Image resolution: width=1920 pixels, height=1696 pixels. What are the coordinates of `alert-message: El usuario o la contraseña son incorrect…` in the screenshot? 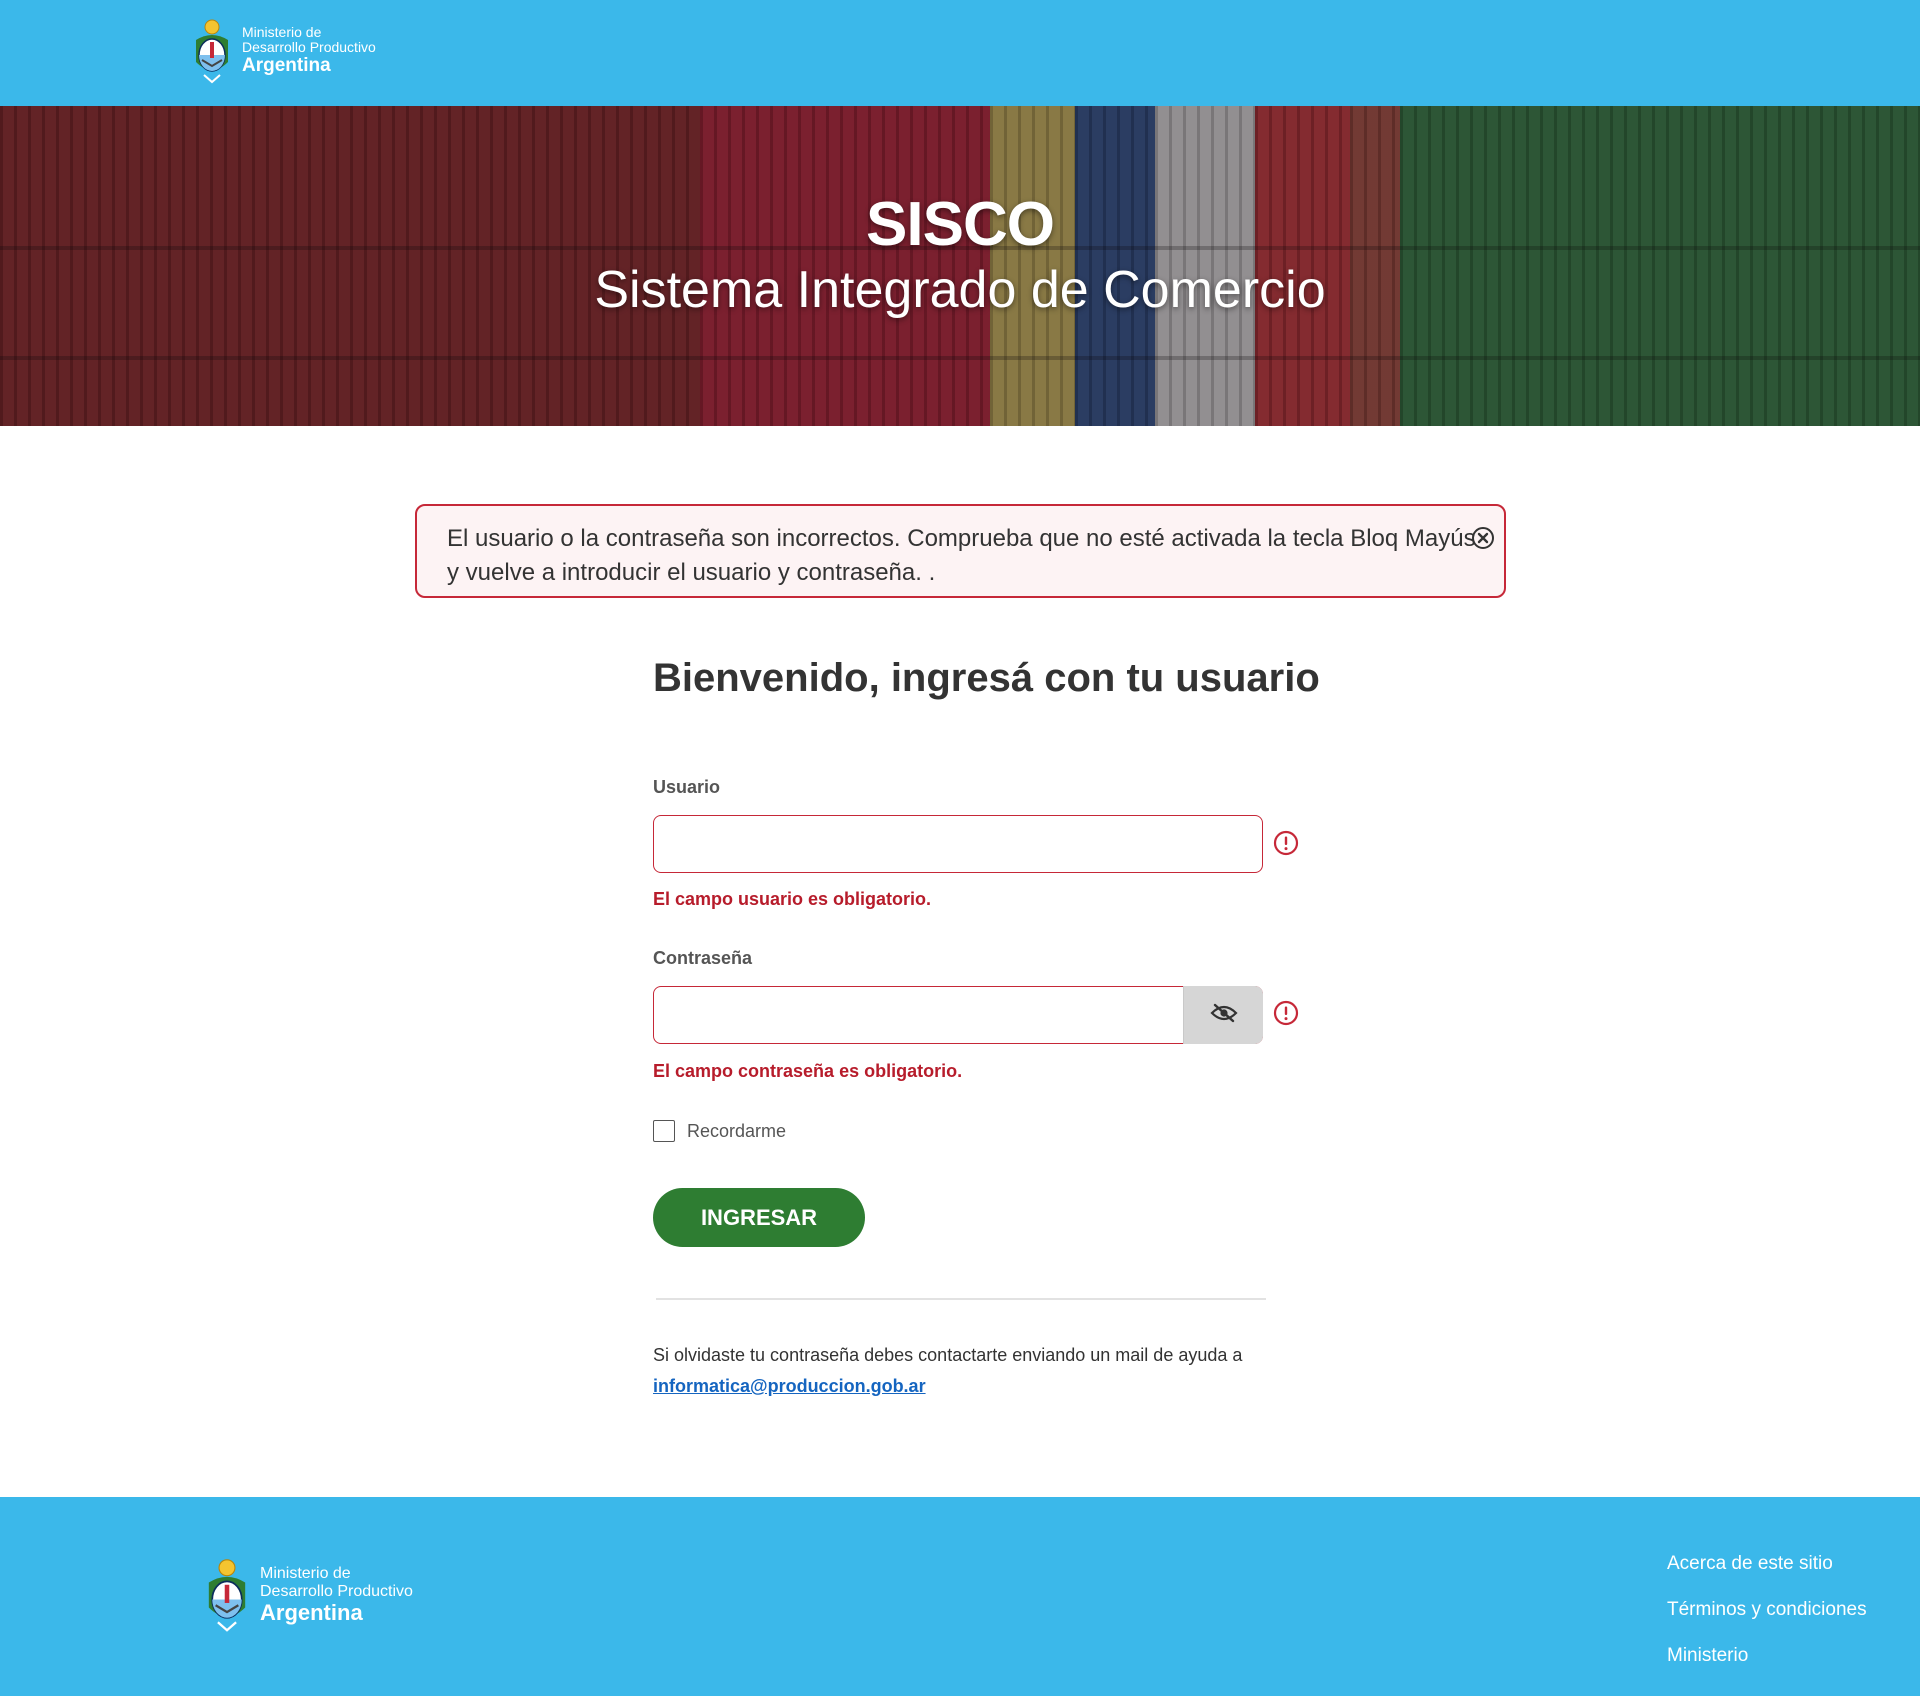 It's located at (961, 555).